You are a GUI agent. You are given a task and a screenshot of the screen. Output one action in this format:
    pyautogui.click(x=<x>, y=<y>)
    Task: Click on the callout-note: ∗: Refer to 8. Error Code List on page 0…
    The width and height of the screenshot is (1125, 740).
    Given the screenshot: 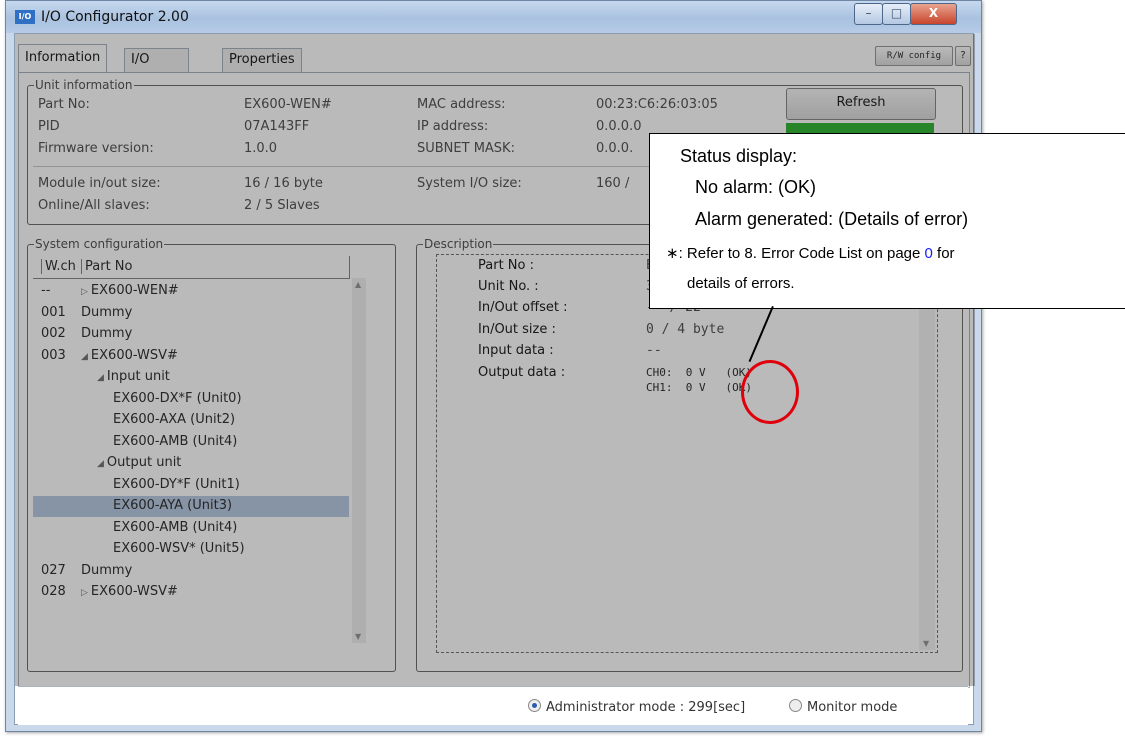 What is the action you would take?
    pyautogui.click(x=810, y=253)
    